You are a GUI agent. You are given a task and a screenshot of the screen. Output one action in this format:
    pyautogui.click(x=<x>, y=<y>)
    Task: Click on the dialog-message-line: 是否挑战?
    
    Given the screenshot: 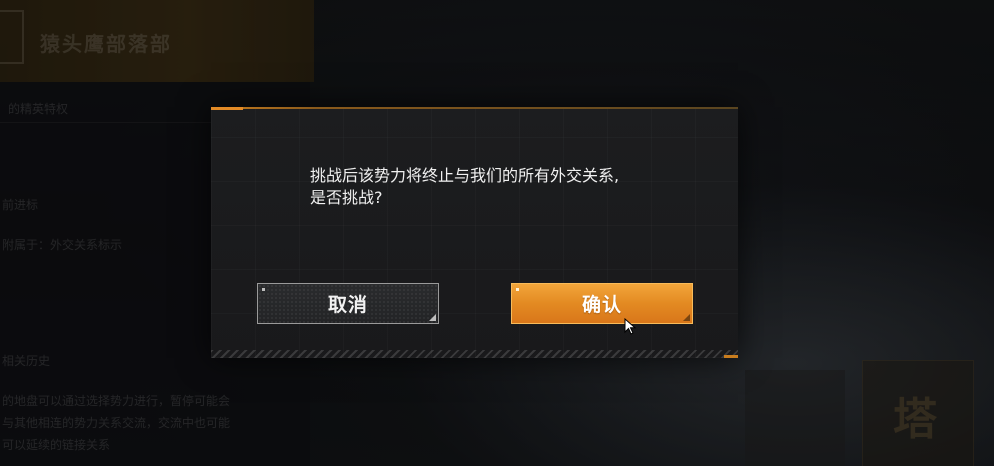 What is the action you would take?
    pyautogui.click(x=346, y=197)
    